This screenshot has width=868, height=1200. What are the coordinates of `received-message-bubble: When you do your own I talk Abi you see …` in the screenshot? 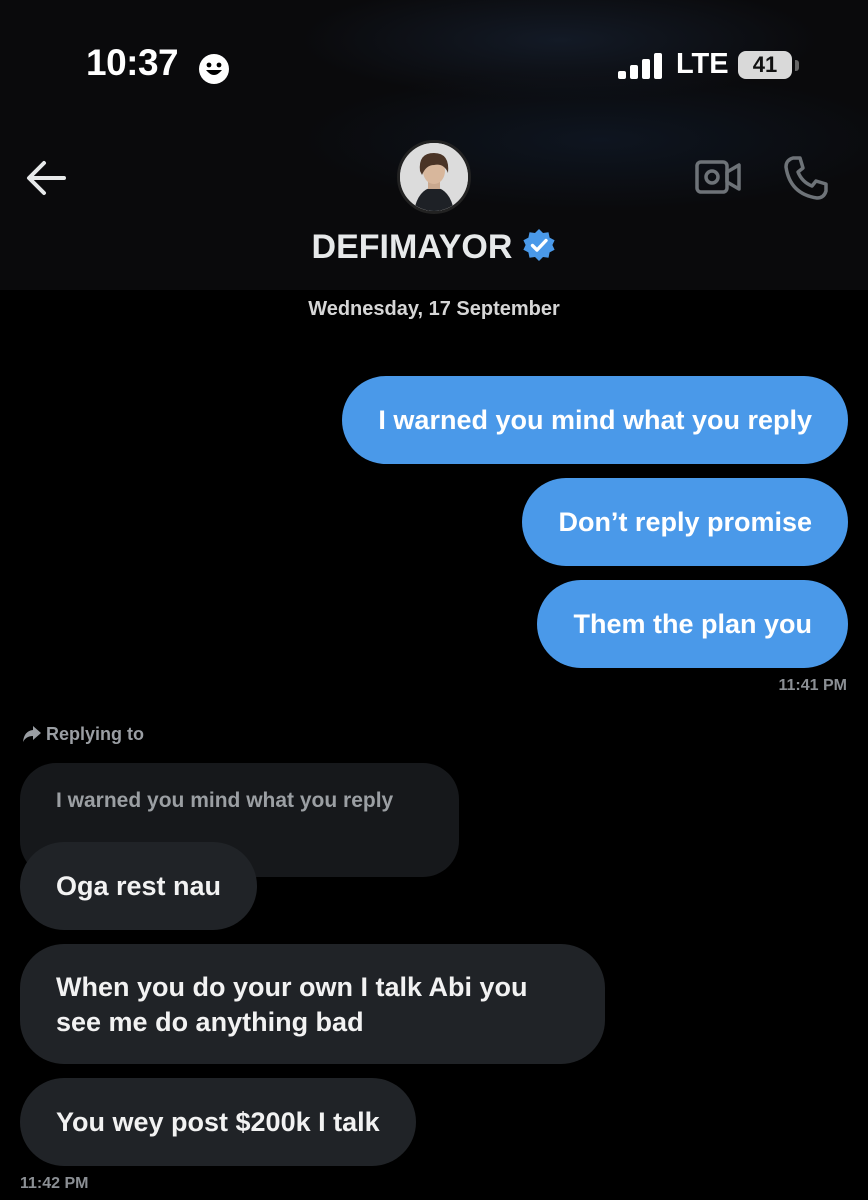 It's located at (312, 1004).